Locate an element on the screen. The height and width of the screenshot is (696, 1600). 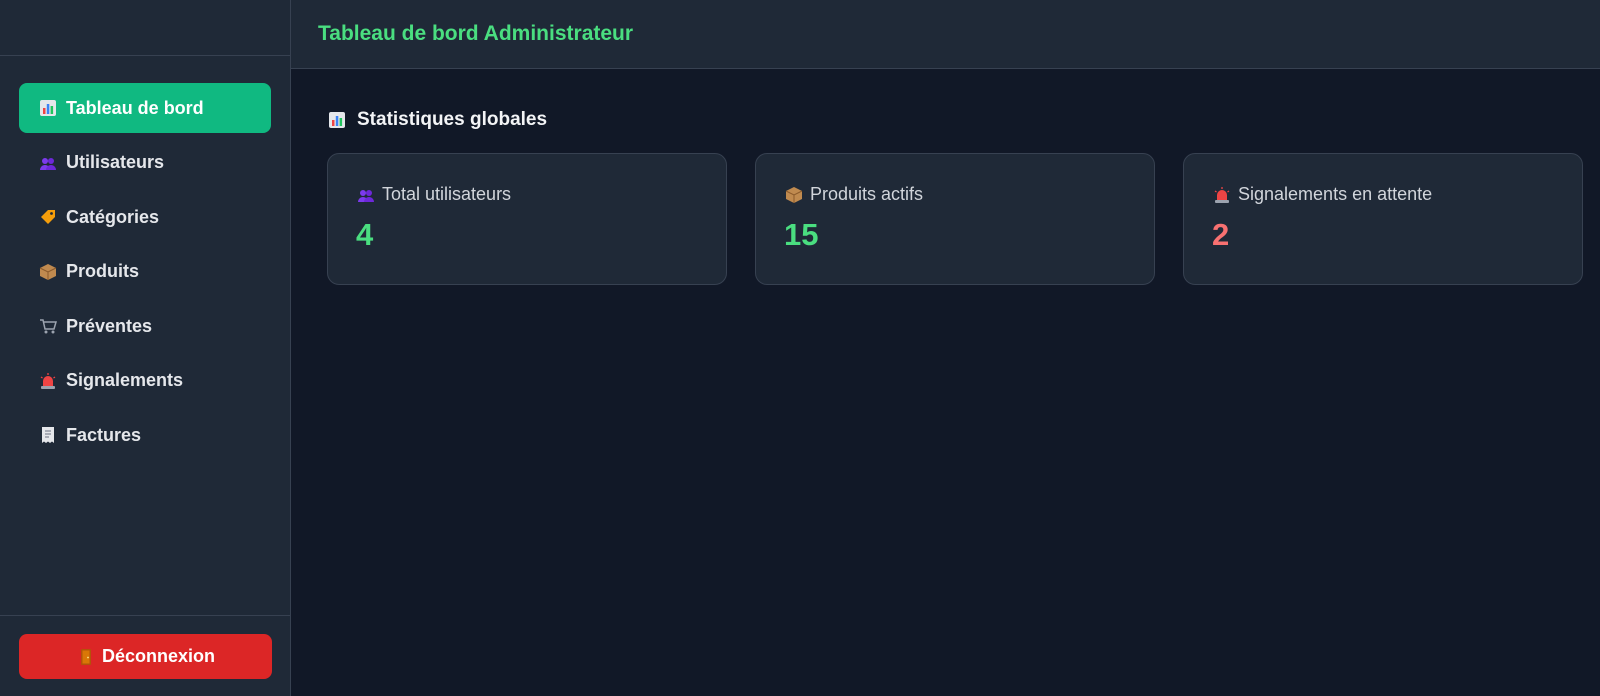
sidebar-item-presales: Préventes is located at coordinates (145, 326).